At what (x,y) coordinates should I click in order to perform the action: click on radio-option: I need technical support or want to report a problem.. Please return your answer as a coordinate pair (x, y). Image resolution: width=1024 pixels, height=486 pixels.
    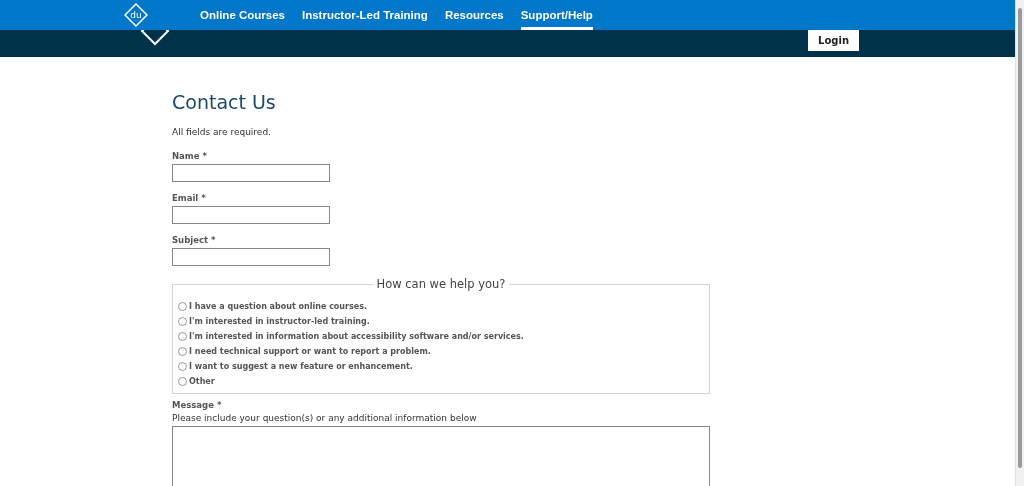
    Looking at the image, I should click on (304, 351).